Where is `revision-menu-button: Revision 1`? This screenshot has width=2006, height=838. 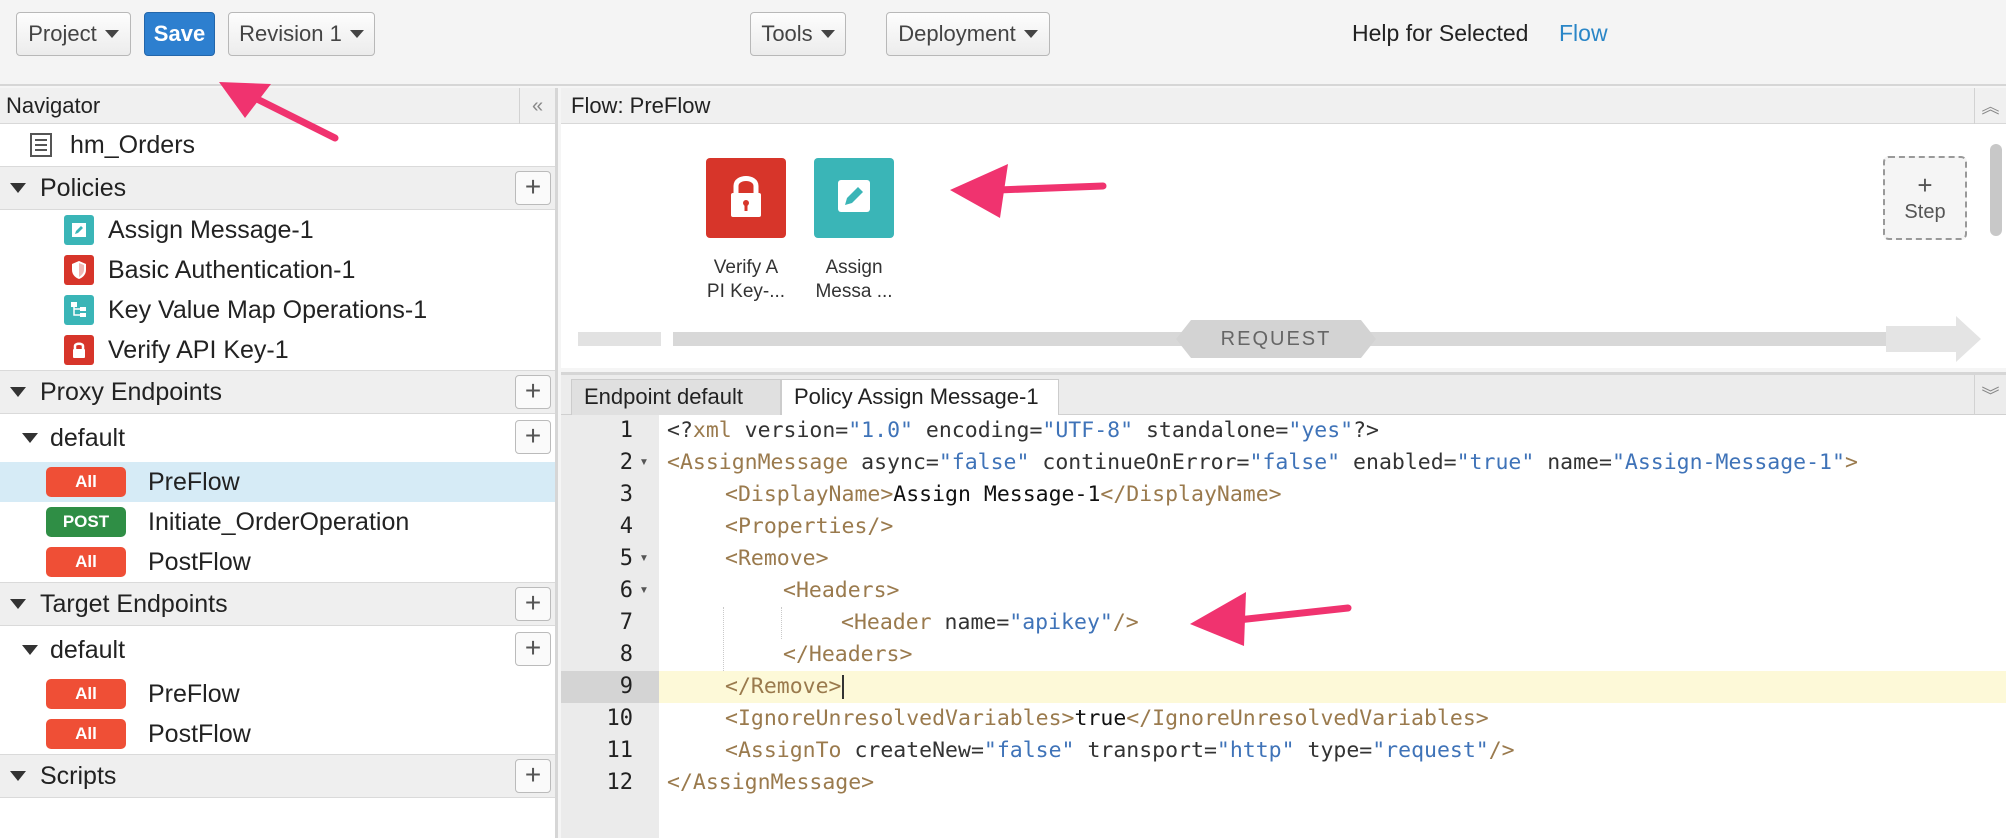
revision-menu-button: Revision 1 is located at coordinates (301, 34).